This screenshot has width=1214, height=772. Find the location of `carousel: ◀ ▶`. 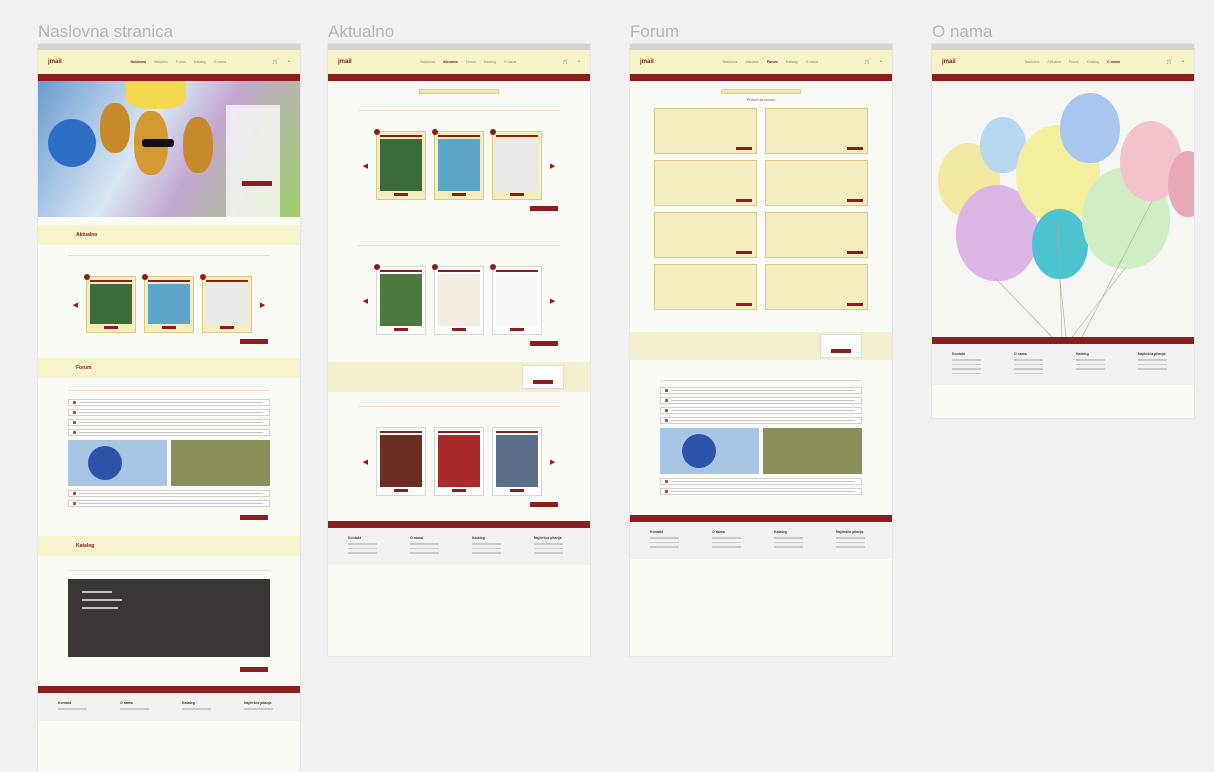

carousel: ◀ ▶ is located at coordinates (459, 165).